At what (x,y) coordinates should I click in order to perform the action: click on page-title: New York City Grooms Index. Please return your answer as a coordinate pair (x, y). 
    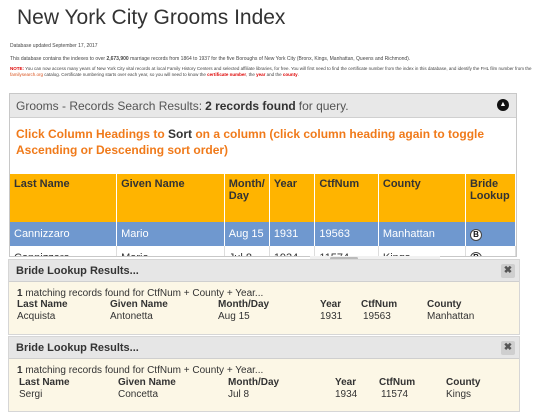
    Looking at the image, I should click on (151, 17).